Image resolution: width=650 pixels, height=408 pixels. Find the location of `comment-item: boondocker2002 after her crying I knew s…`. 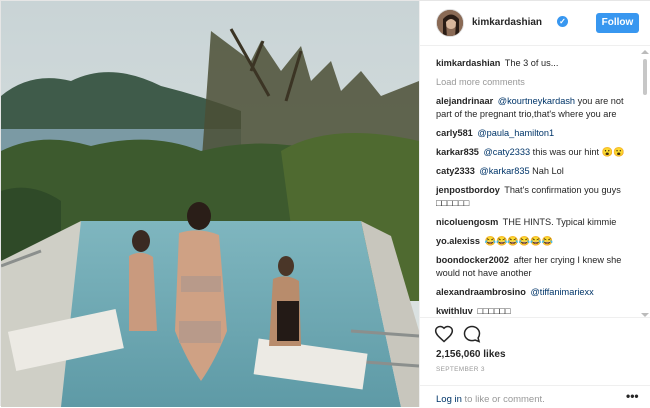

comment-item: boondocker2002 after her crying I knew s… is located at coordinates (536, 267).